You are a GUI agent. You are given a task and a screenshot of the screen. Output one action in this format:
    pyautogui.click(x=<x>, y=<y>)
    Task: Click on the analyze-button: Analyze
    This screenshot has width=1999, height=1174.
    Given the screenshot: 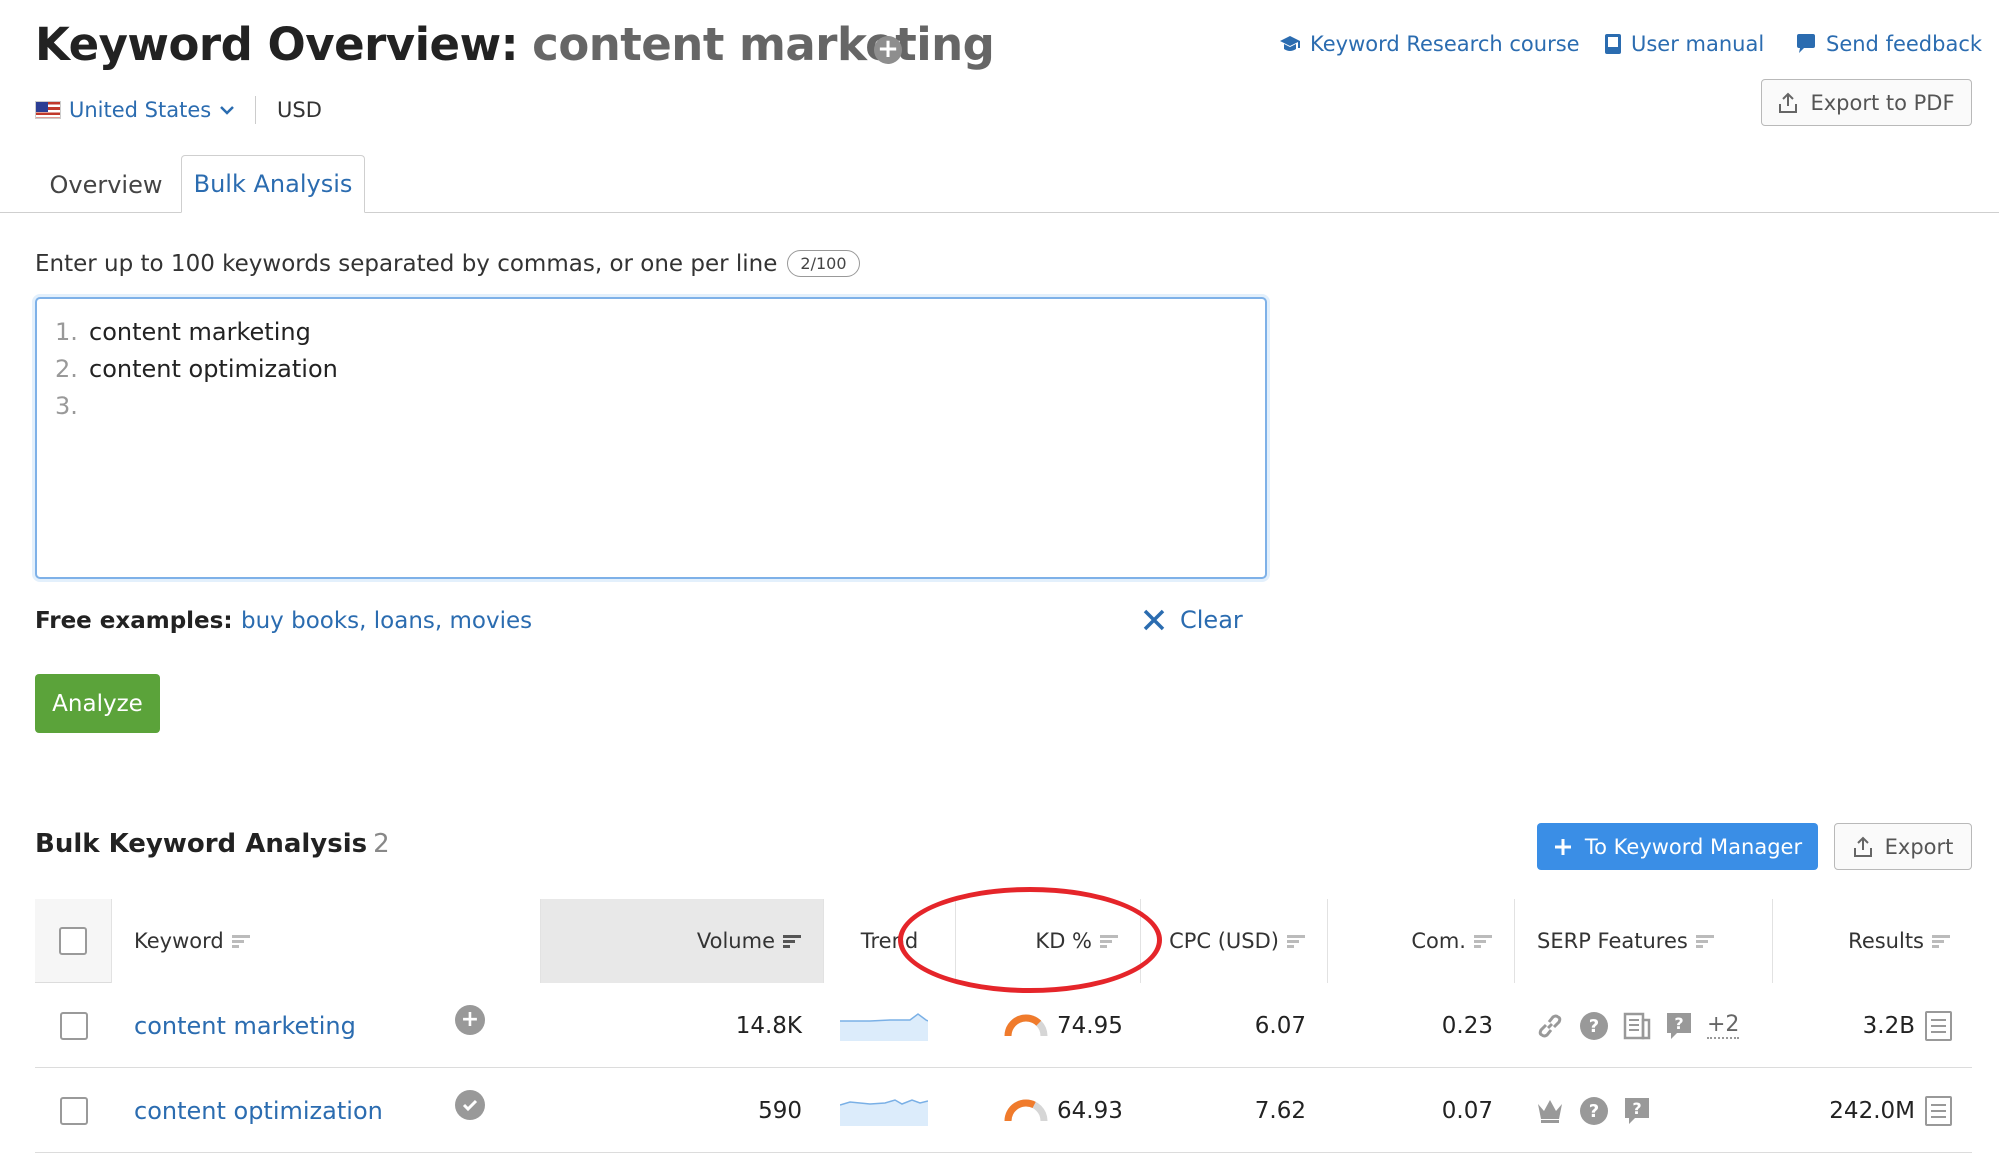 What is the action you would take?
    pyautogui.click(x=97, y=703)
    